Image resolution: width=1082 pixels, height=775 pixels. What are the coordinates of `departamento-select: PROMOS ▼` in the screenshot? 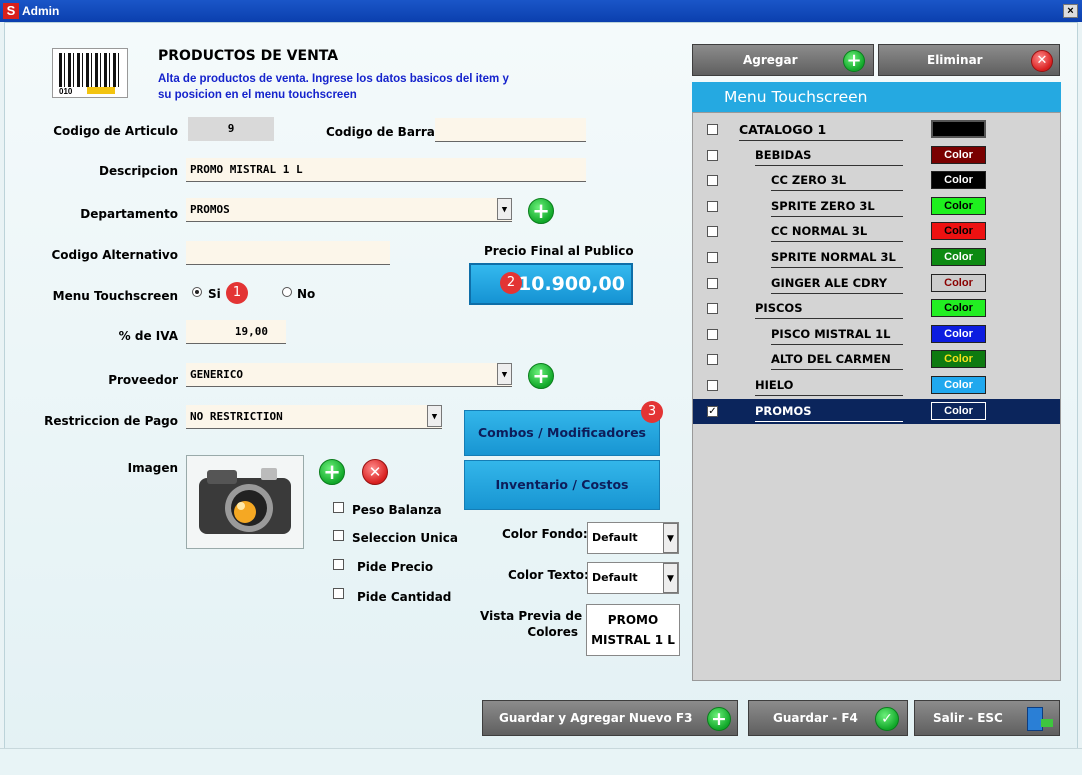 It's located at (349, 210).